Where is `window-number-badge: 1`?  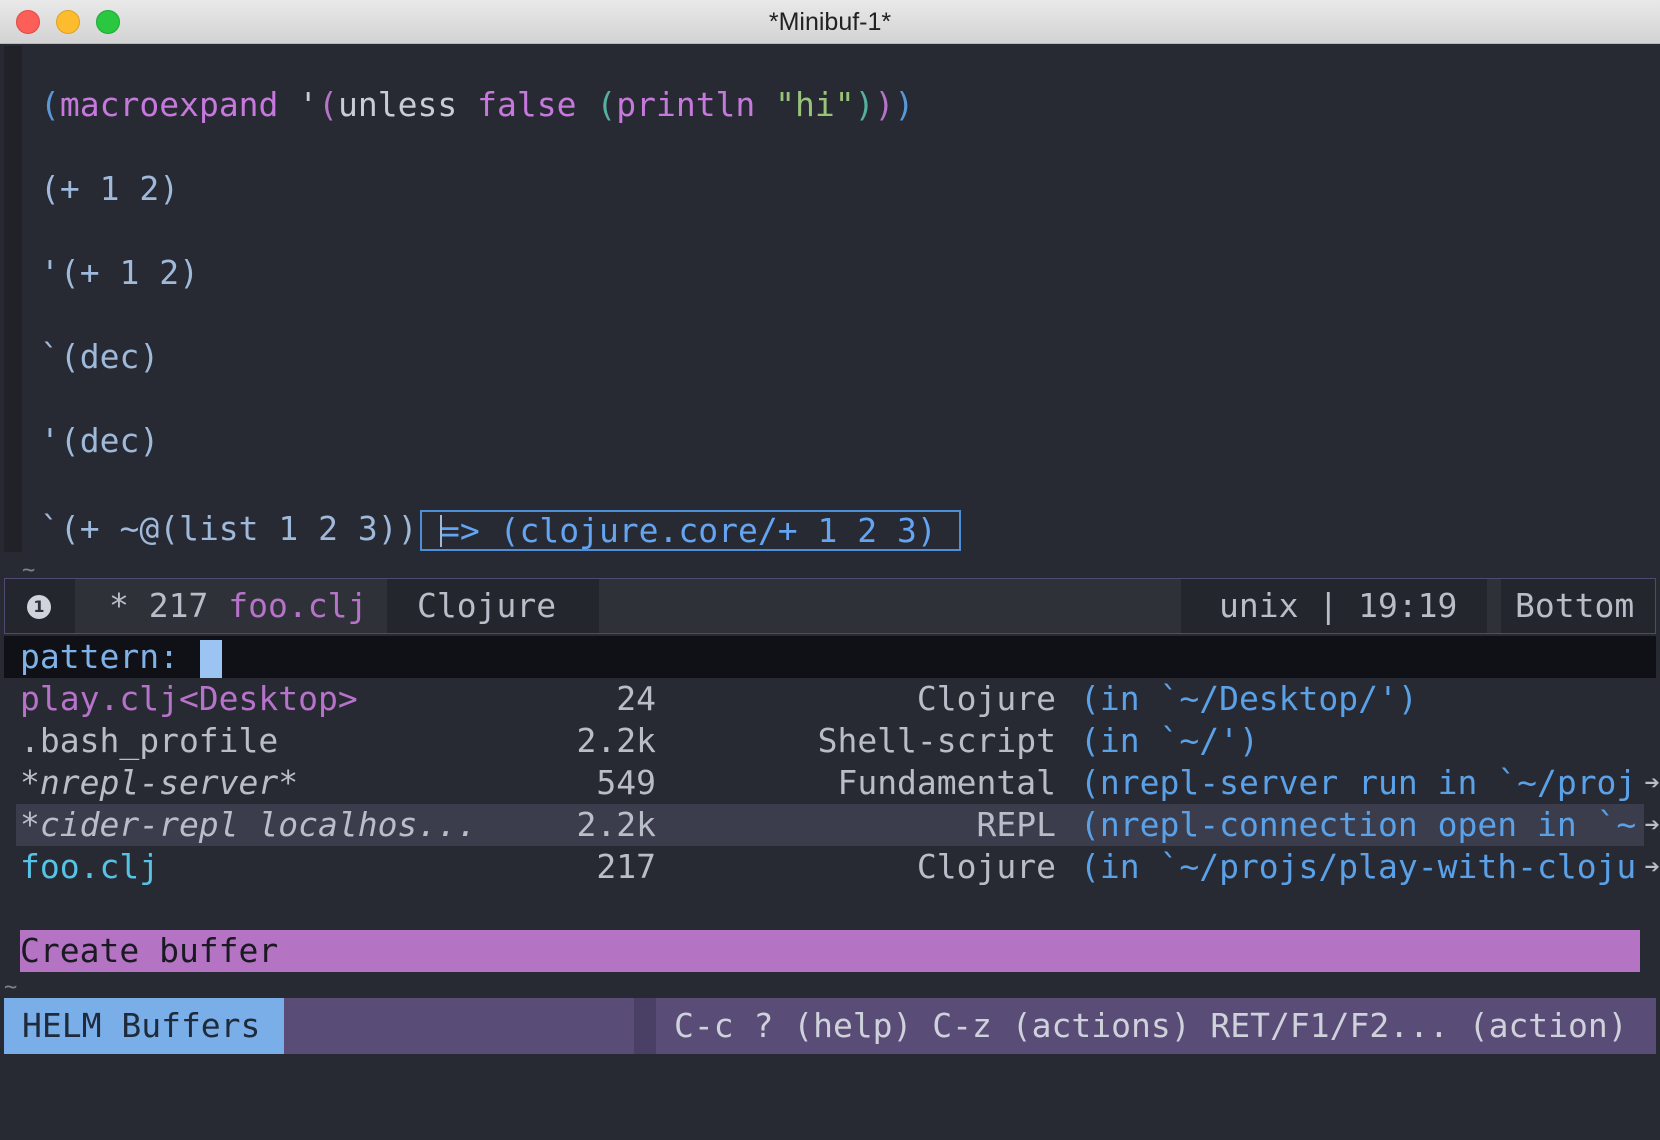 window-number-badge: 1 is located at coordinates (39, 607).